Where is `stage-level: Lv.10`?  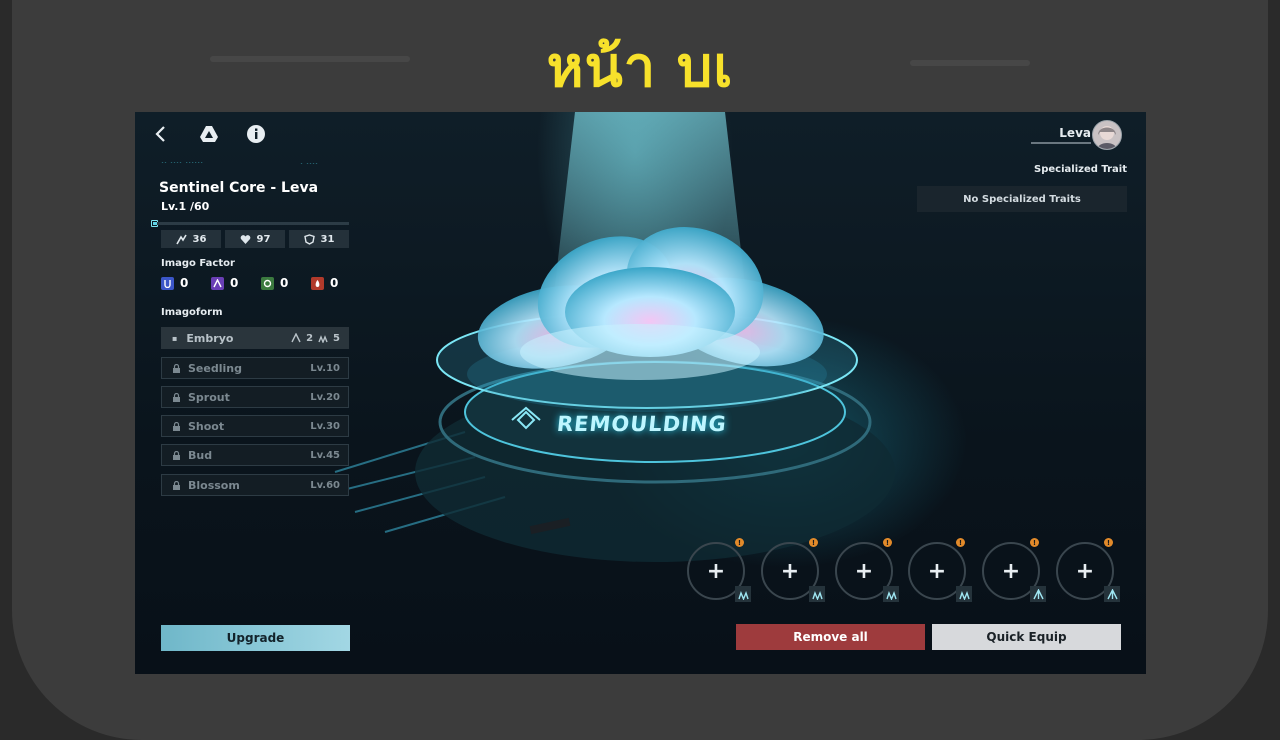
stage-level: Lv.10 is located at coordinates (325, 368).